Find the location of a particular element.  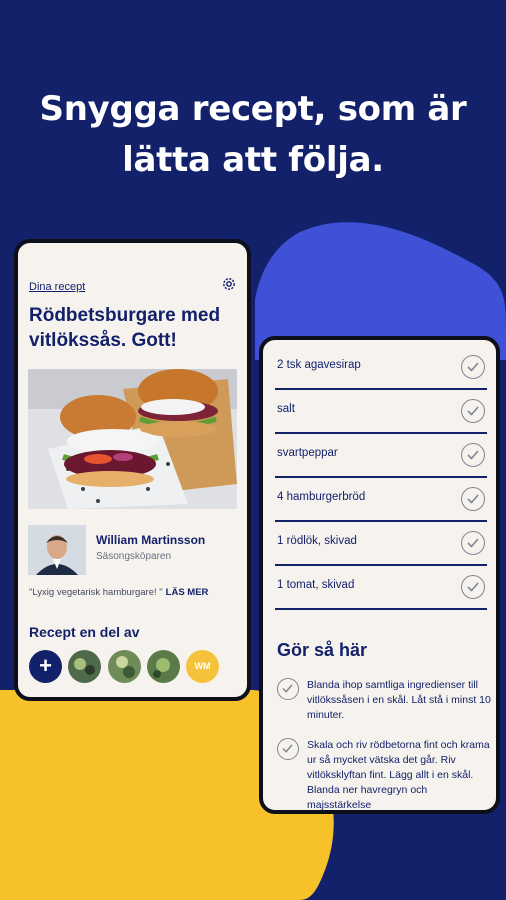

recipe-title: Rödbetsburgare med vitlökssås. Gott! is located at coordinates (125, 328).